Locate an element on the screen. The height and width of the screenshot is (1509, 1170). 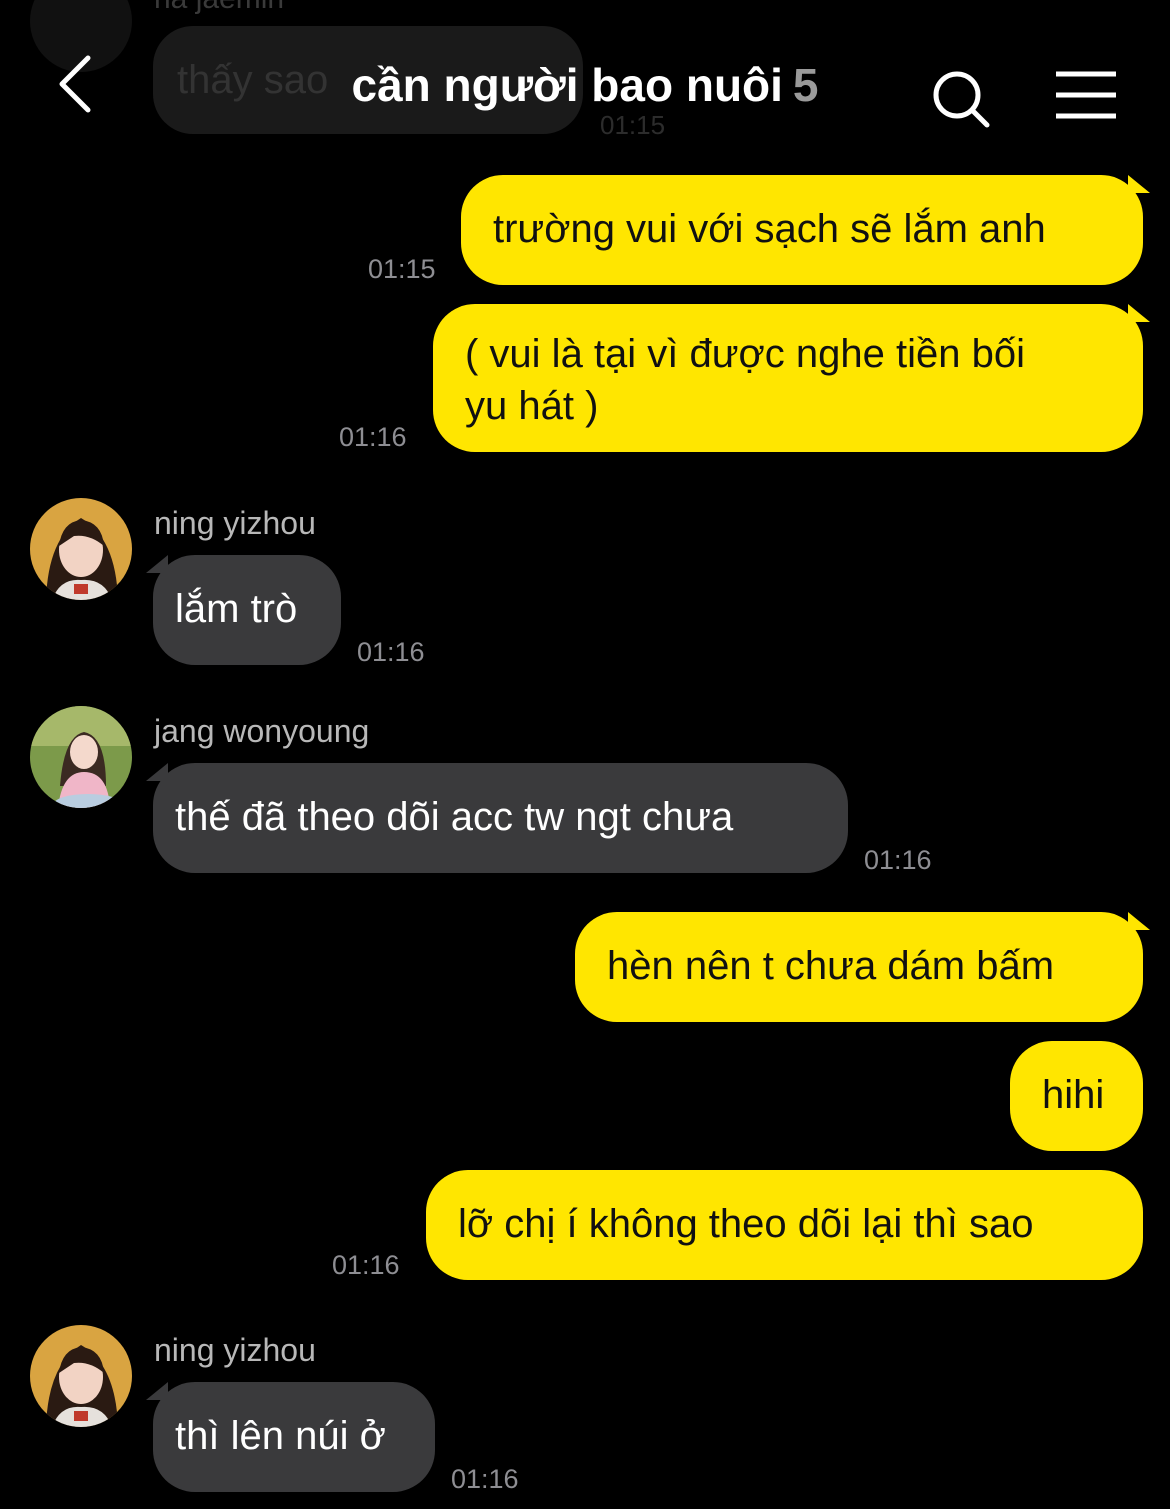
search-icon is located at coordinates (961, 99).